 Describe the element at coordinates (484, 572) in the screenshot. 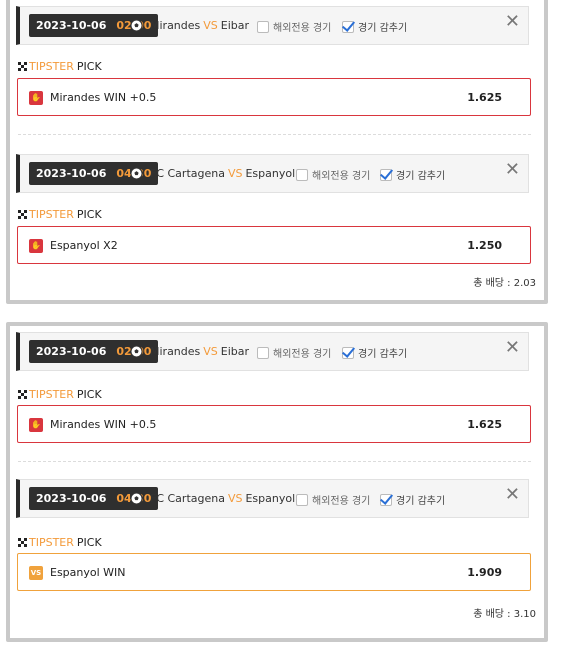

I see `pick-odds: 1.909` at that location.